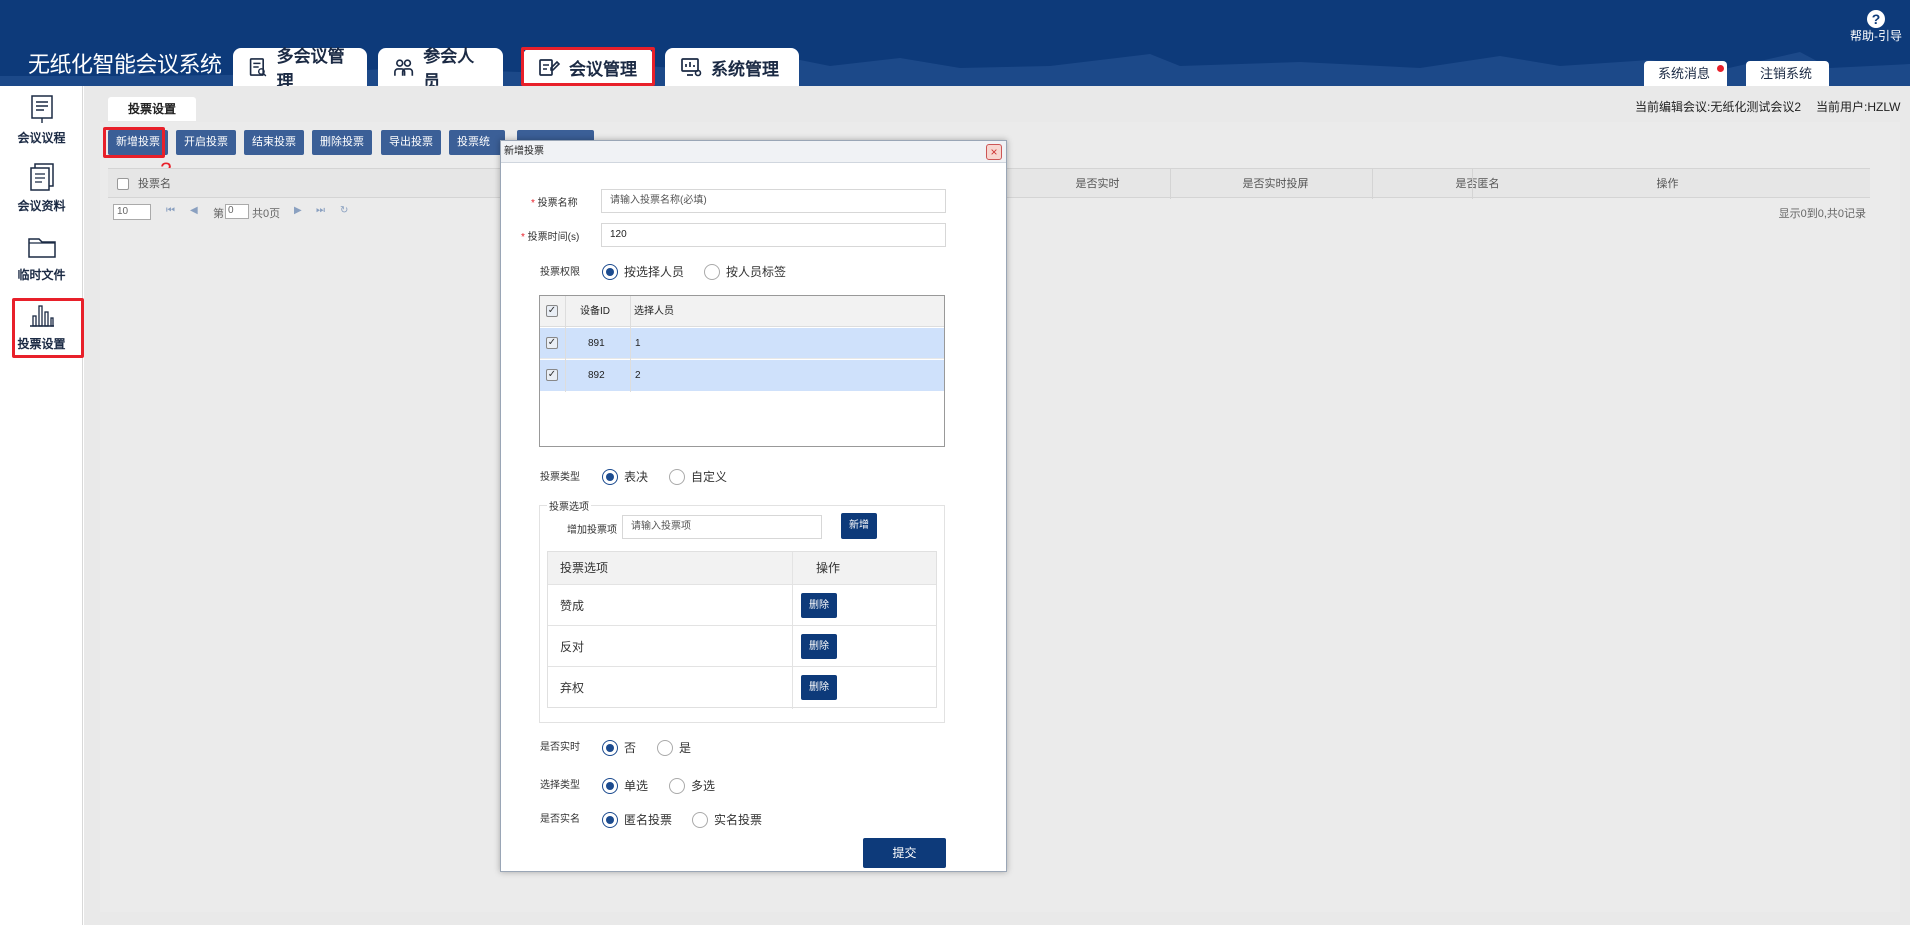 The image size is (1910, 925). What do you see at coordinates (1275, 184) in the screenshot?
I see `col-realtime-screen: 是否实时投屏` at bounding box center [1275, 184].